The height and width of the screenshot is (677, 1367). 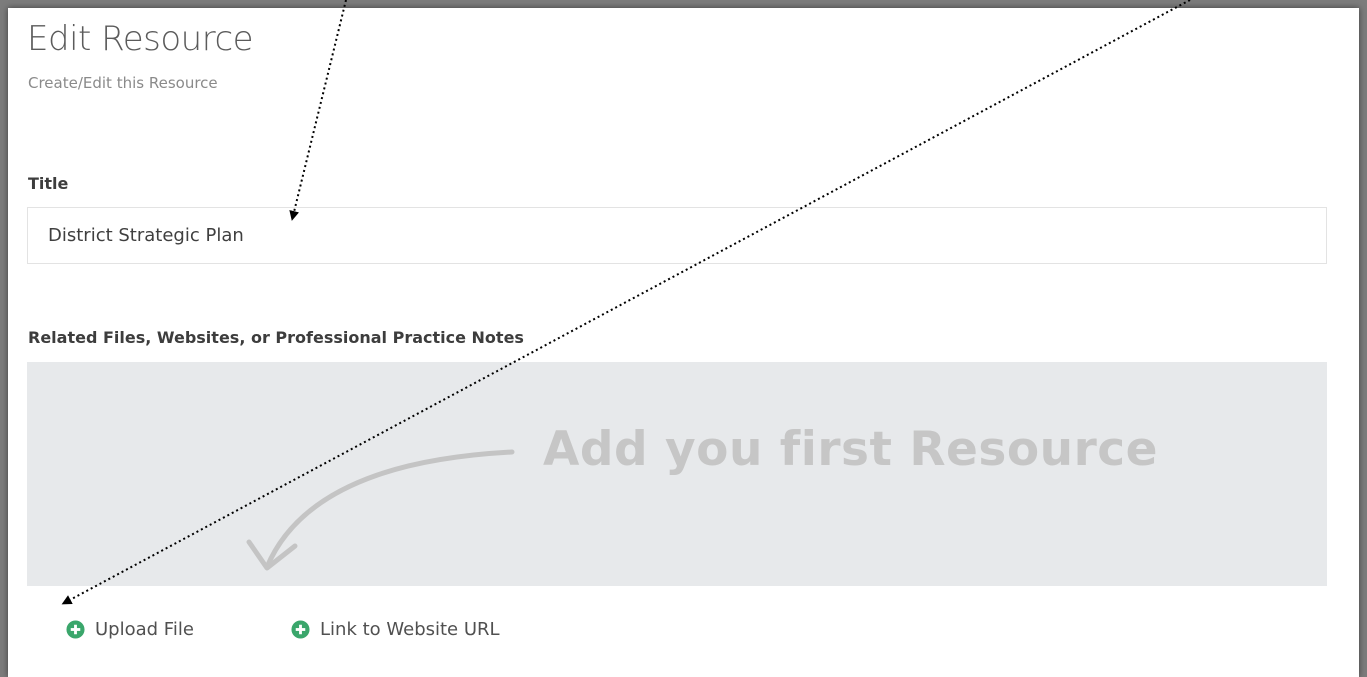 What do you see at coordinates (48, 183) in the screenshot?
I see `title-field-label: Title` at bounding box center [48, 183].